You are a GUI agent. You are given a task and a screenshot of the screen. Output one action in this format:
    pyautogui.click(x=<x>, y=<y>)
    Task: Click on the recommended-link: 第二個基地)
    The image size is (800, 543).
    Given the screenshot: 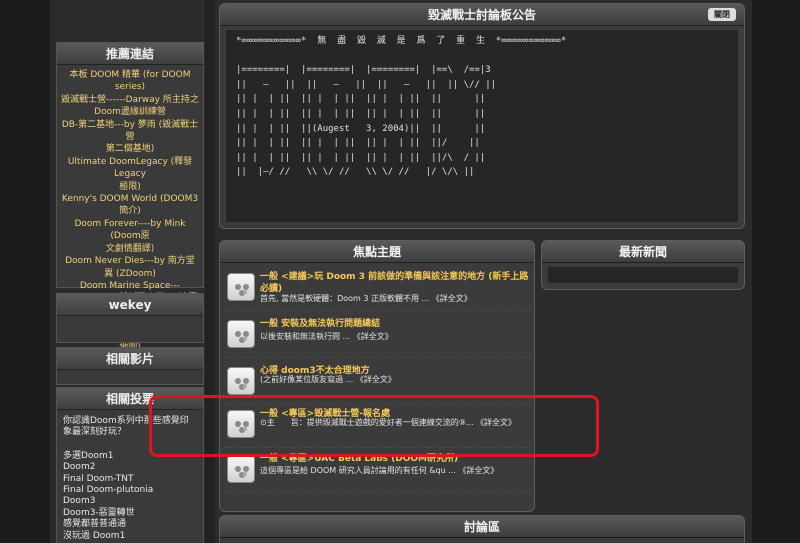 What is the action you would take?
    pyautogui.click(x=130, y=149)
    